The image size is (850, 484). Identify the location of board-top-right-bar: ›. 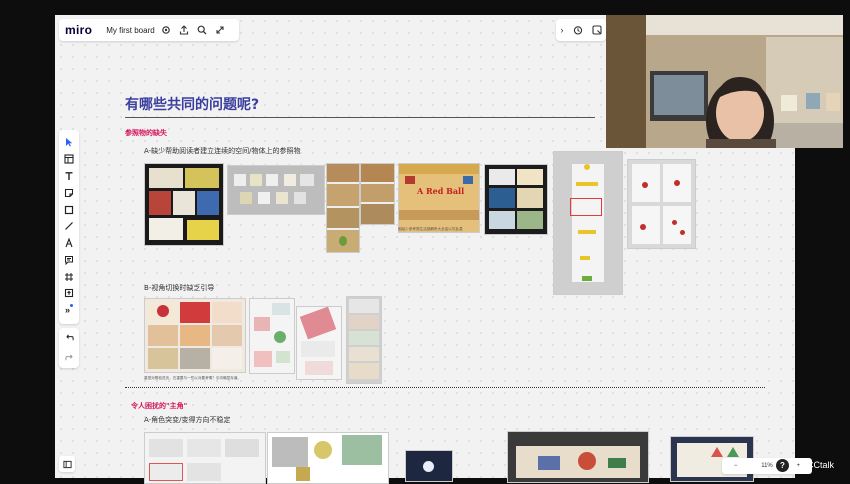
(581, 30).